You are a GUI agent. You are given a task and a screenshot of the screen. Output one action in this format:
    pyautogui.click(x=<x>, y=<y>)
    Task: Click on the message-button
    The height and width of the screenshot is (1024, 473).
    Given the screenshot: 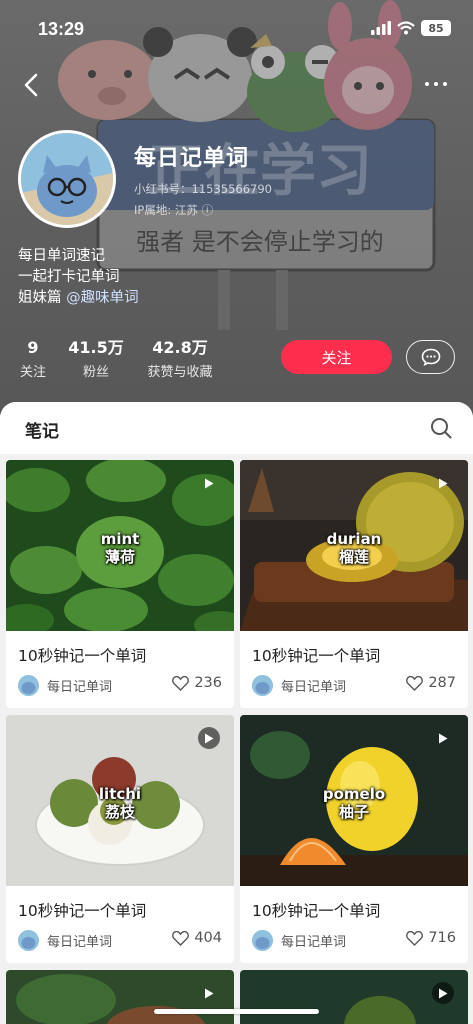 What is the action you would take?
    pyautogui.click(x=430, y=357)
    